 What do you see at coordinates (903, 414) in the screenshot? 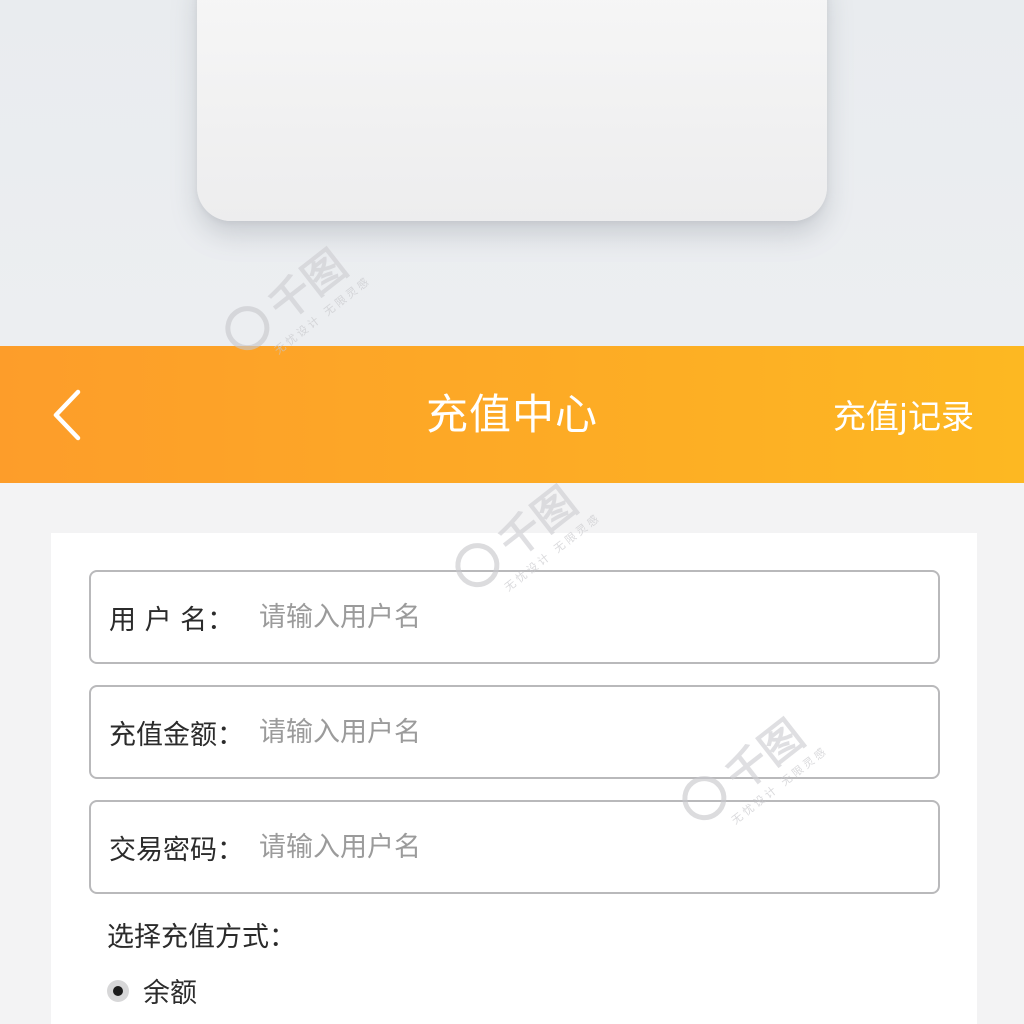
I see `recharge-records-link: 充值j记录` at bounding box center [903, 414].